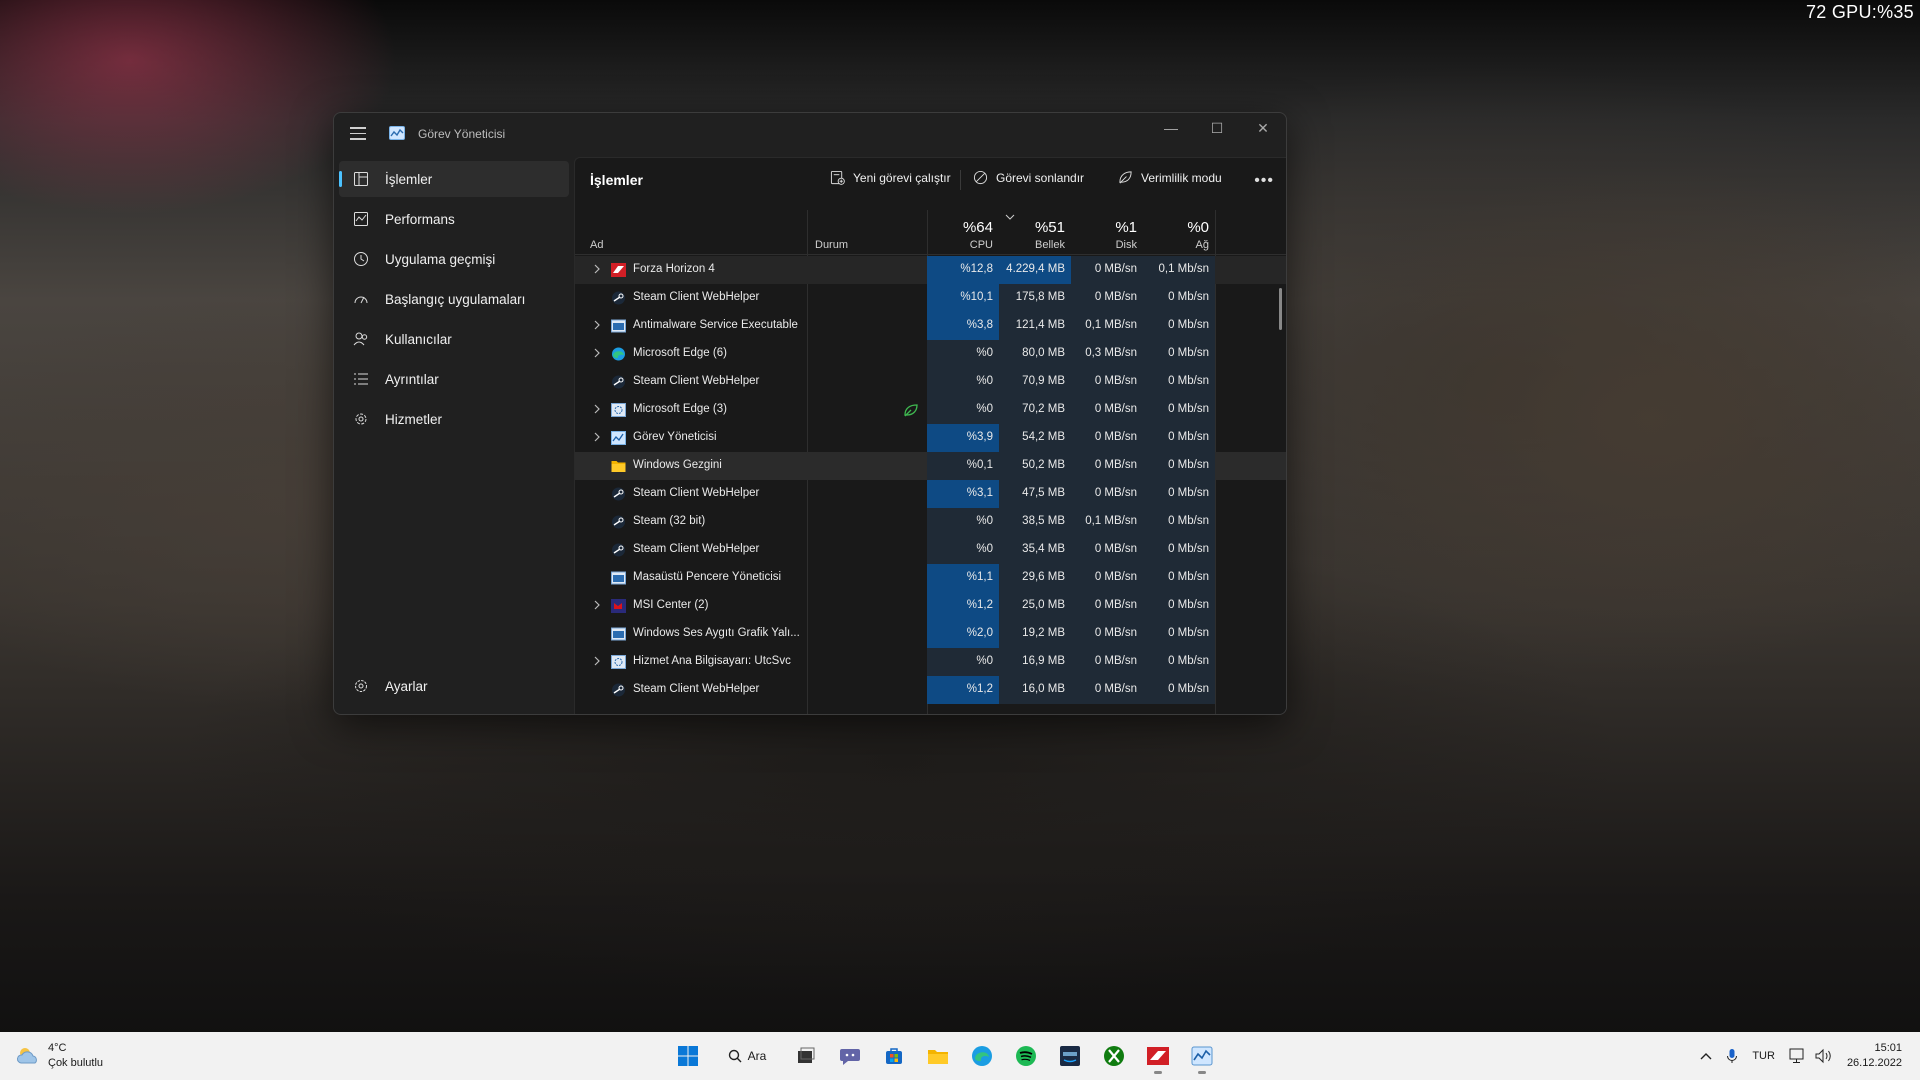 Image resolution: width=1920 pixels, height=1080 pixels. Describe the element at coordinates (454, 179) in the screenshot. I see `nav-item-processes: İşlemler` at that location.